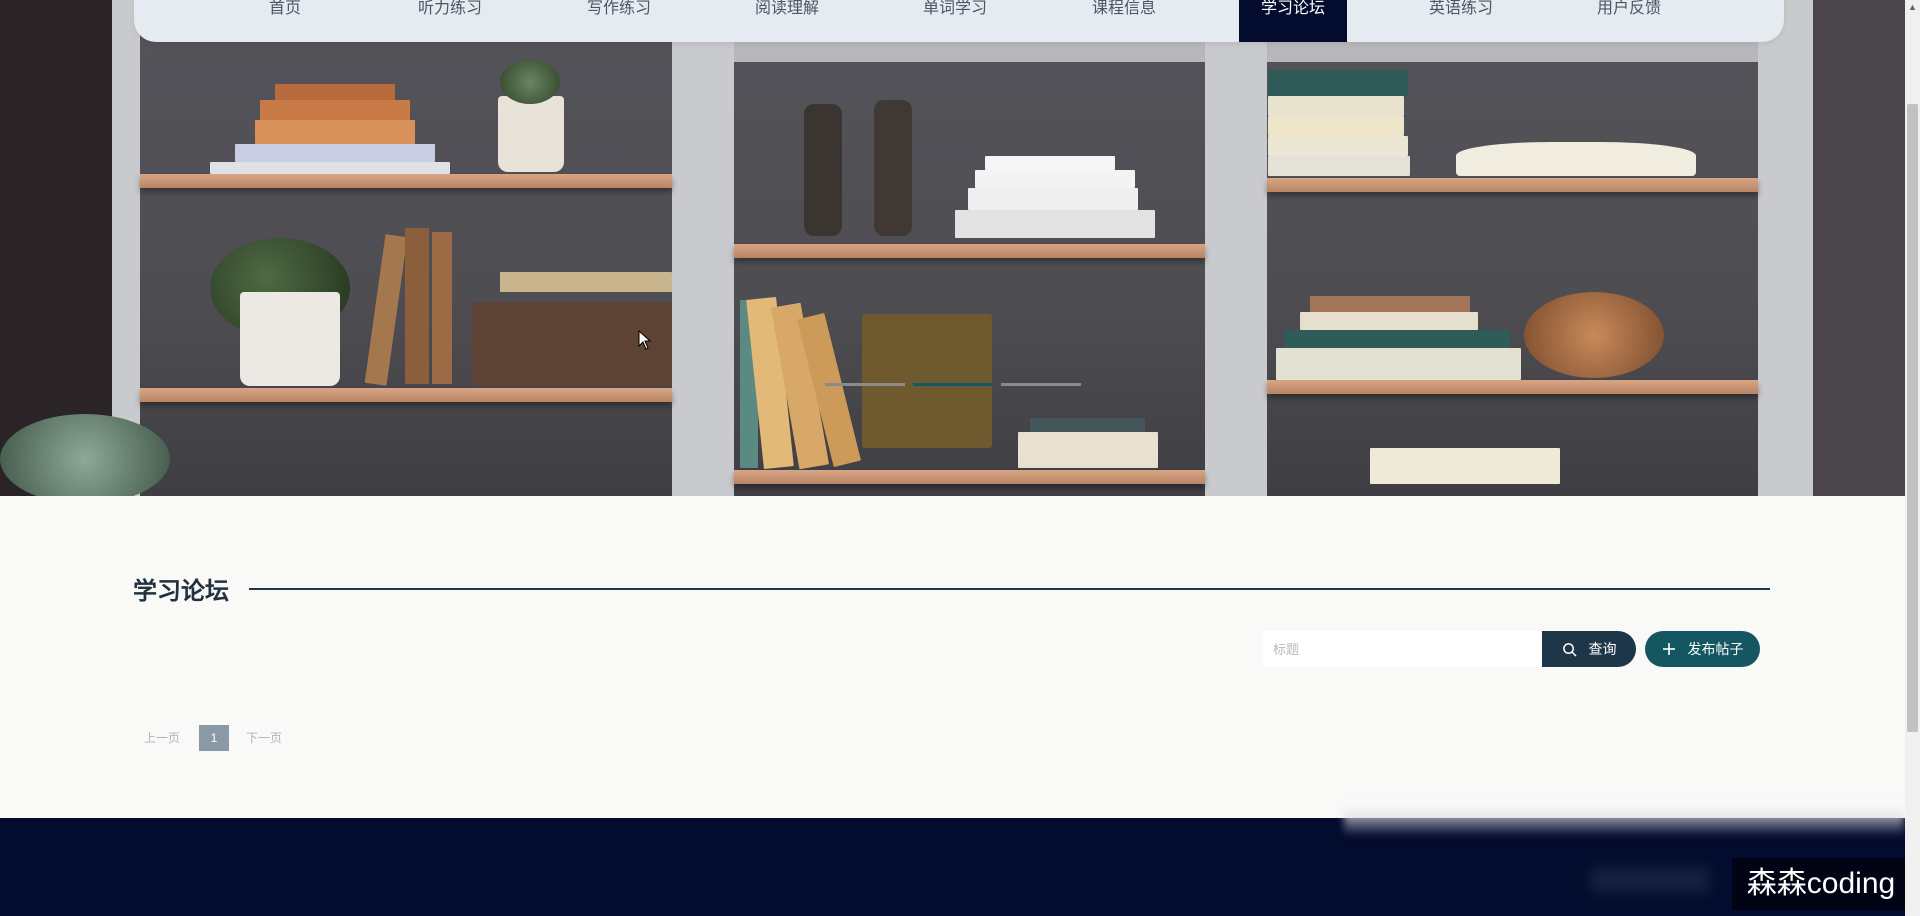  Describe the element at coordinates (1594, 335) in the screenshot. I see `dried-flowers` at that location.